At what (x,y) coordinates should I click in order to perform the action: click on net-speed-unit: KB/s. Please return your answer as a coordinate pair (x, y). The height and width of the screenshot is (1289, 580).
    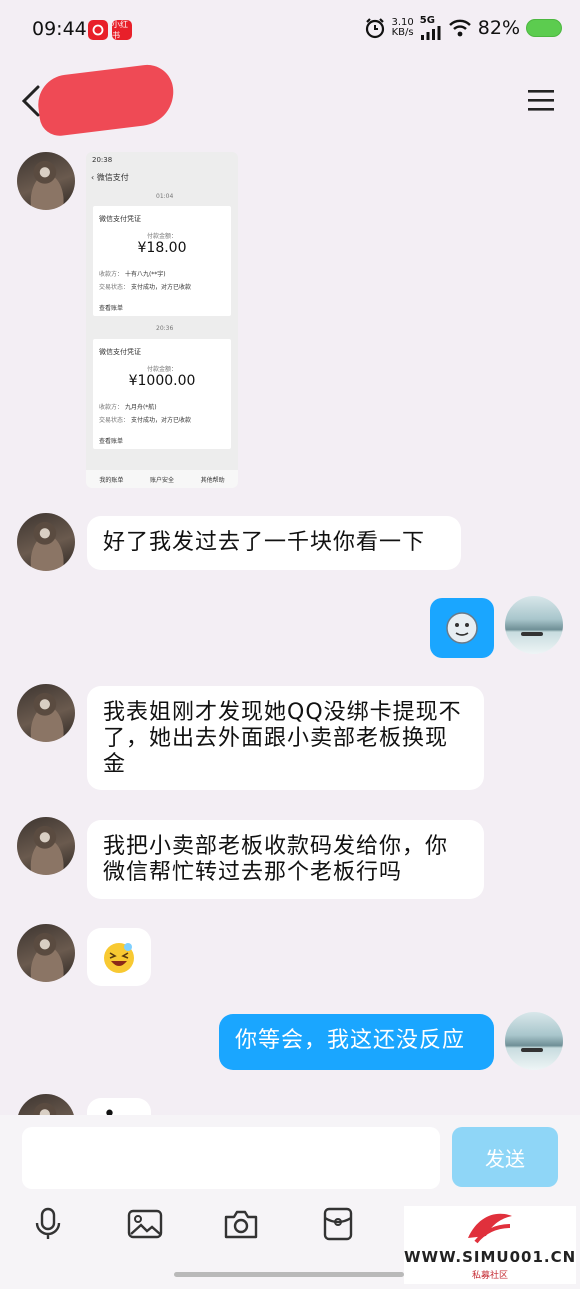
    Looking at the image, I should click on (402, 32).